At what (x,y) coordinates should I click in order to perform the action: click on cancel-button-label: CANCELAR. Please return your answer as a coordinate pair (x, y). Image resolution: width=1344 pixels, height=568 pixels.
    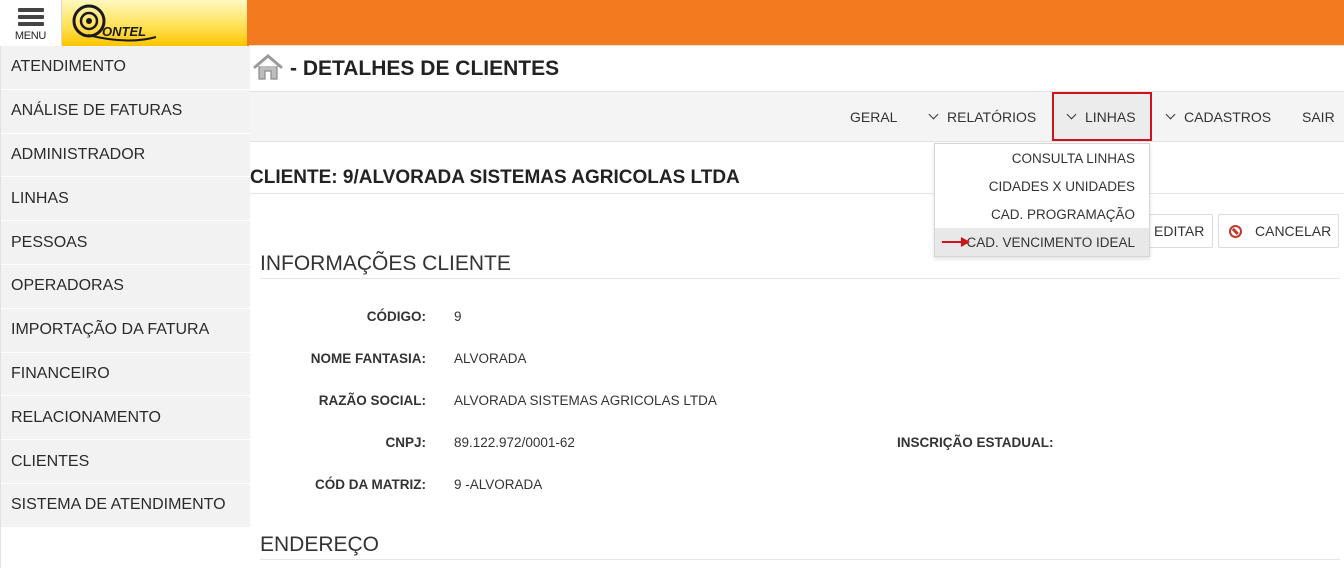
    Looking at the image, I should click on (1293, 231).